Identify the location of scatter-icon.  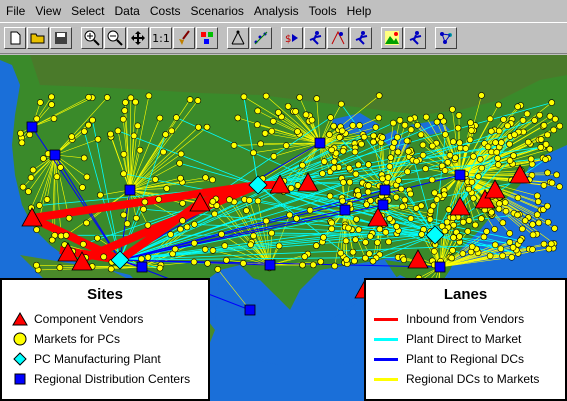
(261, 38).